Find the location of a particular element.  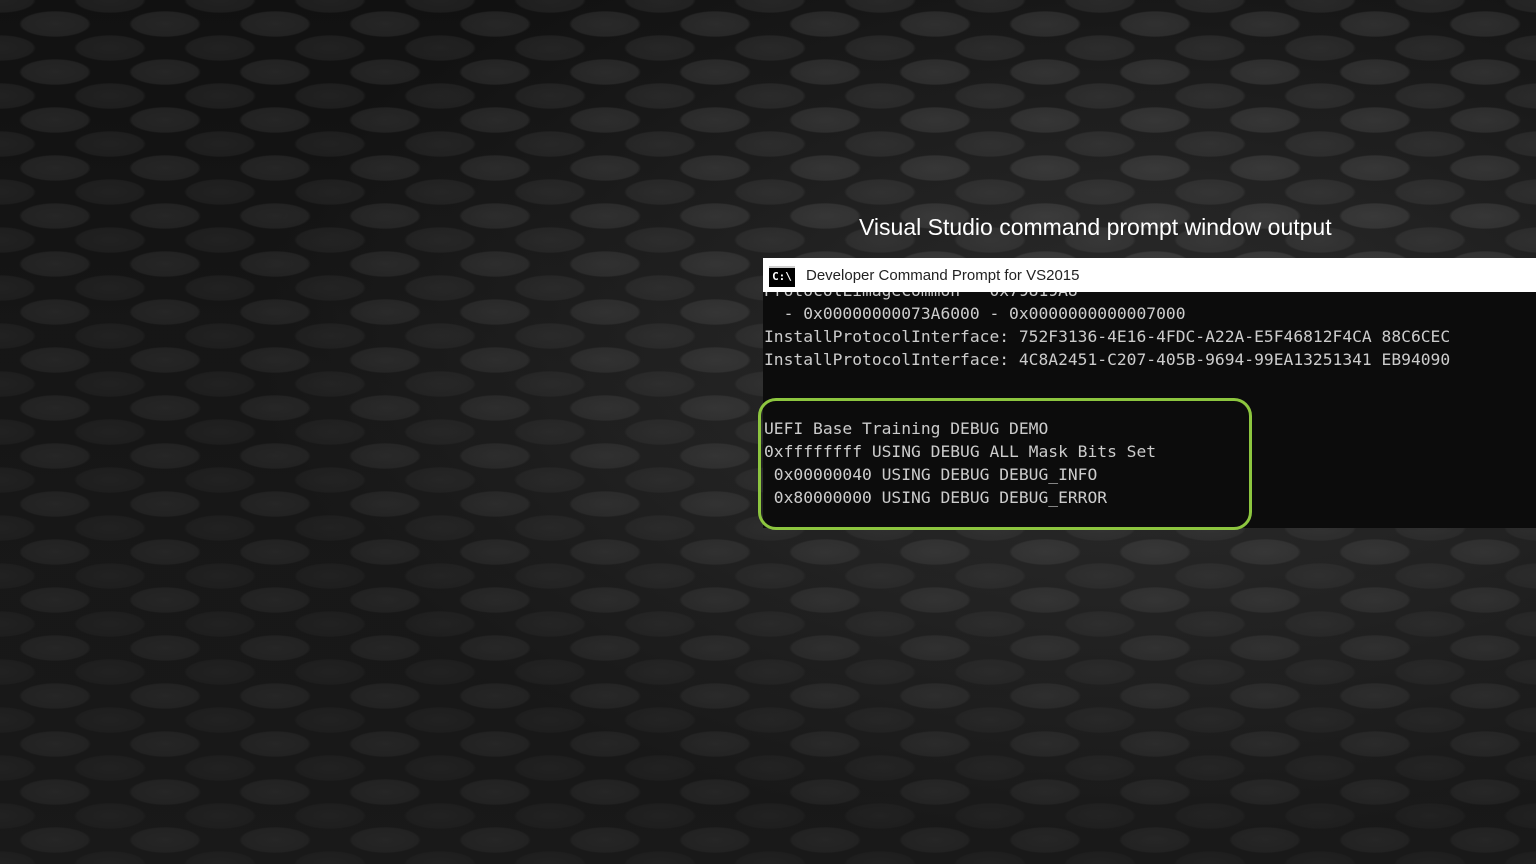

debug-output-highlight is located at coordinates (1005, 464).